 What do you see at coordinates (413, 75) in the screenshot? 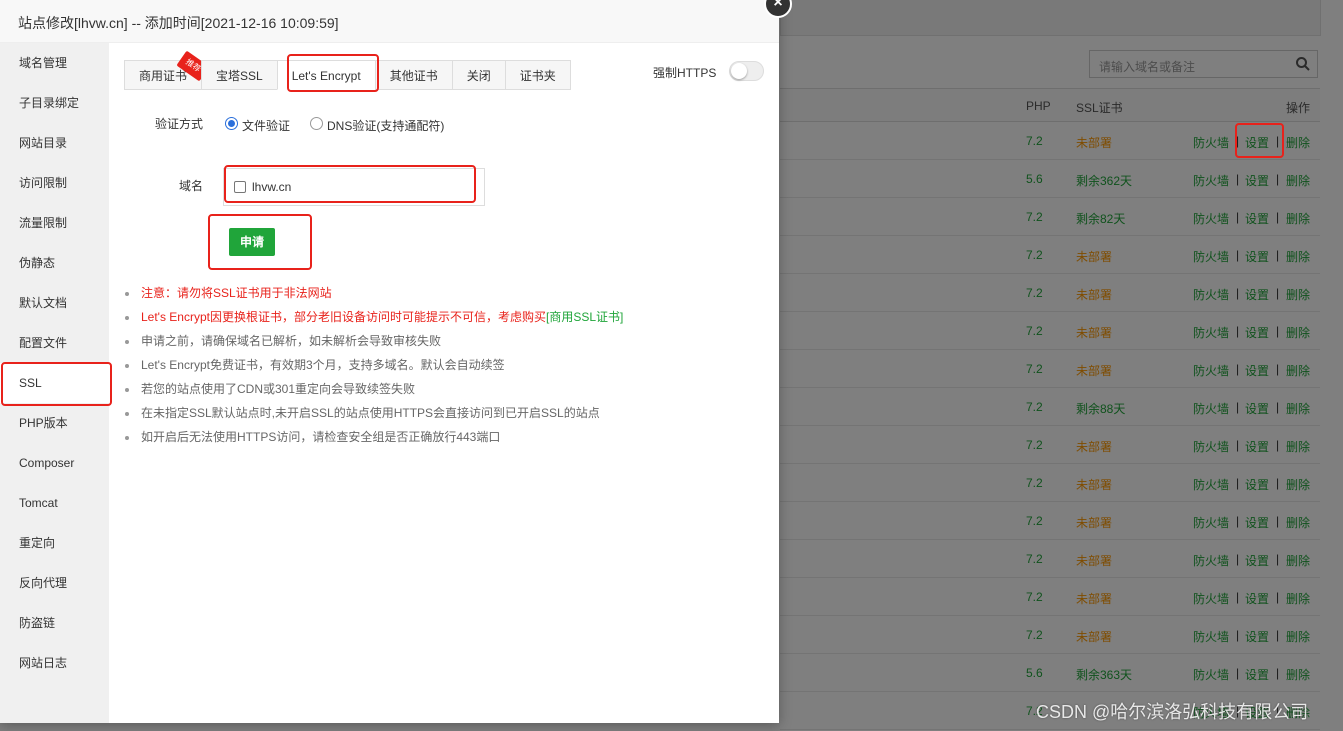
I see `tab-other-cert: 其他证书` at bounding box center [413, 75].